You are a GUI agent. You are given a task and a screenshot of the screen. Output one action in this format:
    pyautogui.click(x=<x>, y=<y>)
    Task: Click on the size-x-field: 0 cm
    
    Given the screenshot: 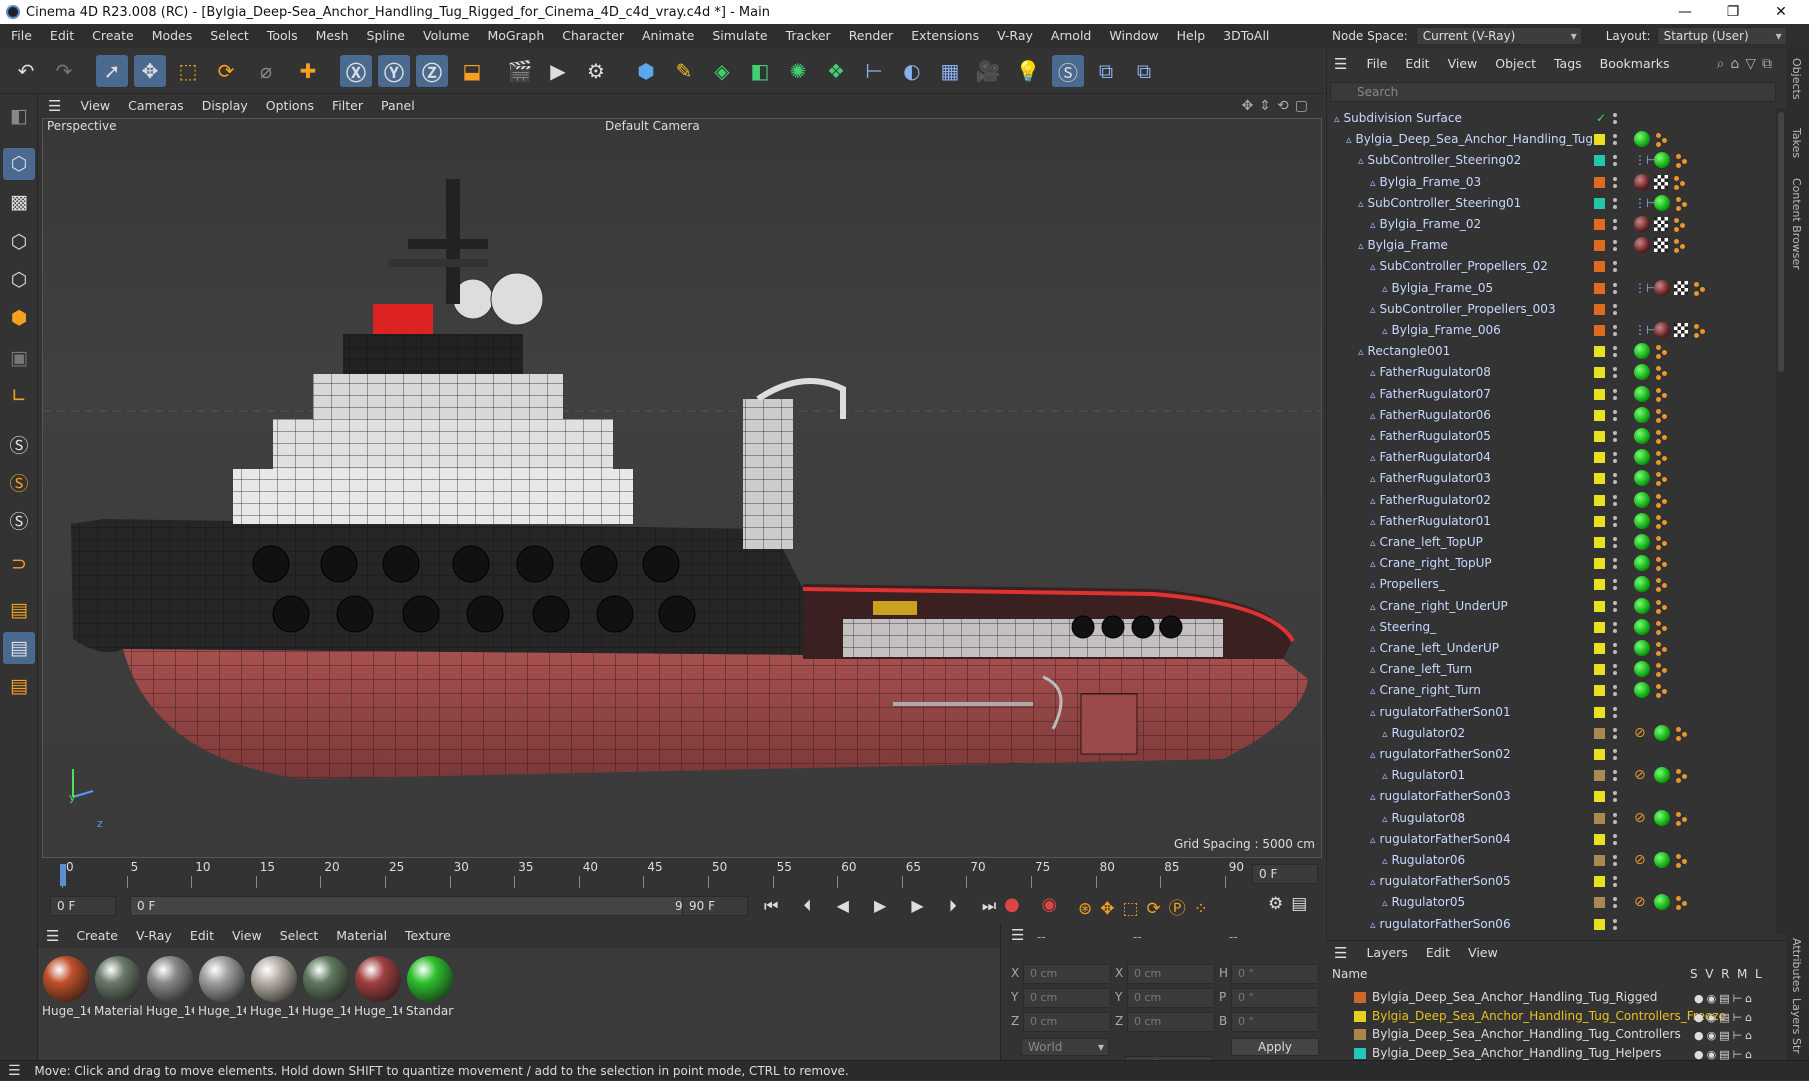 What is the action you would take?
    pyautogui.click(x=1171, y=974)
    